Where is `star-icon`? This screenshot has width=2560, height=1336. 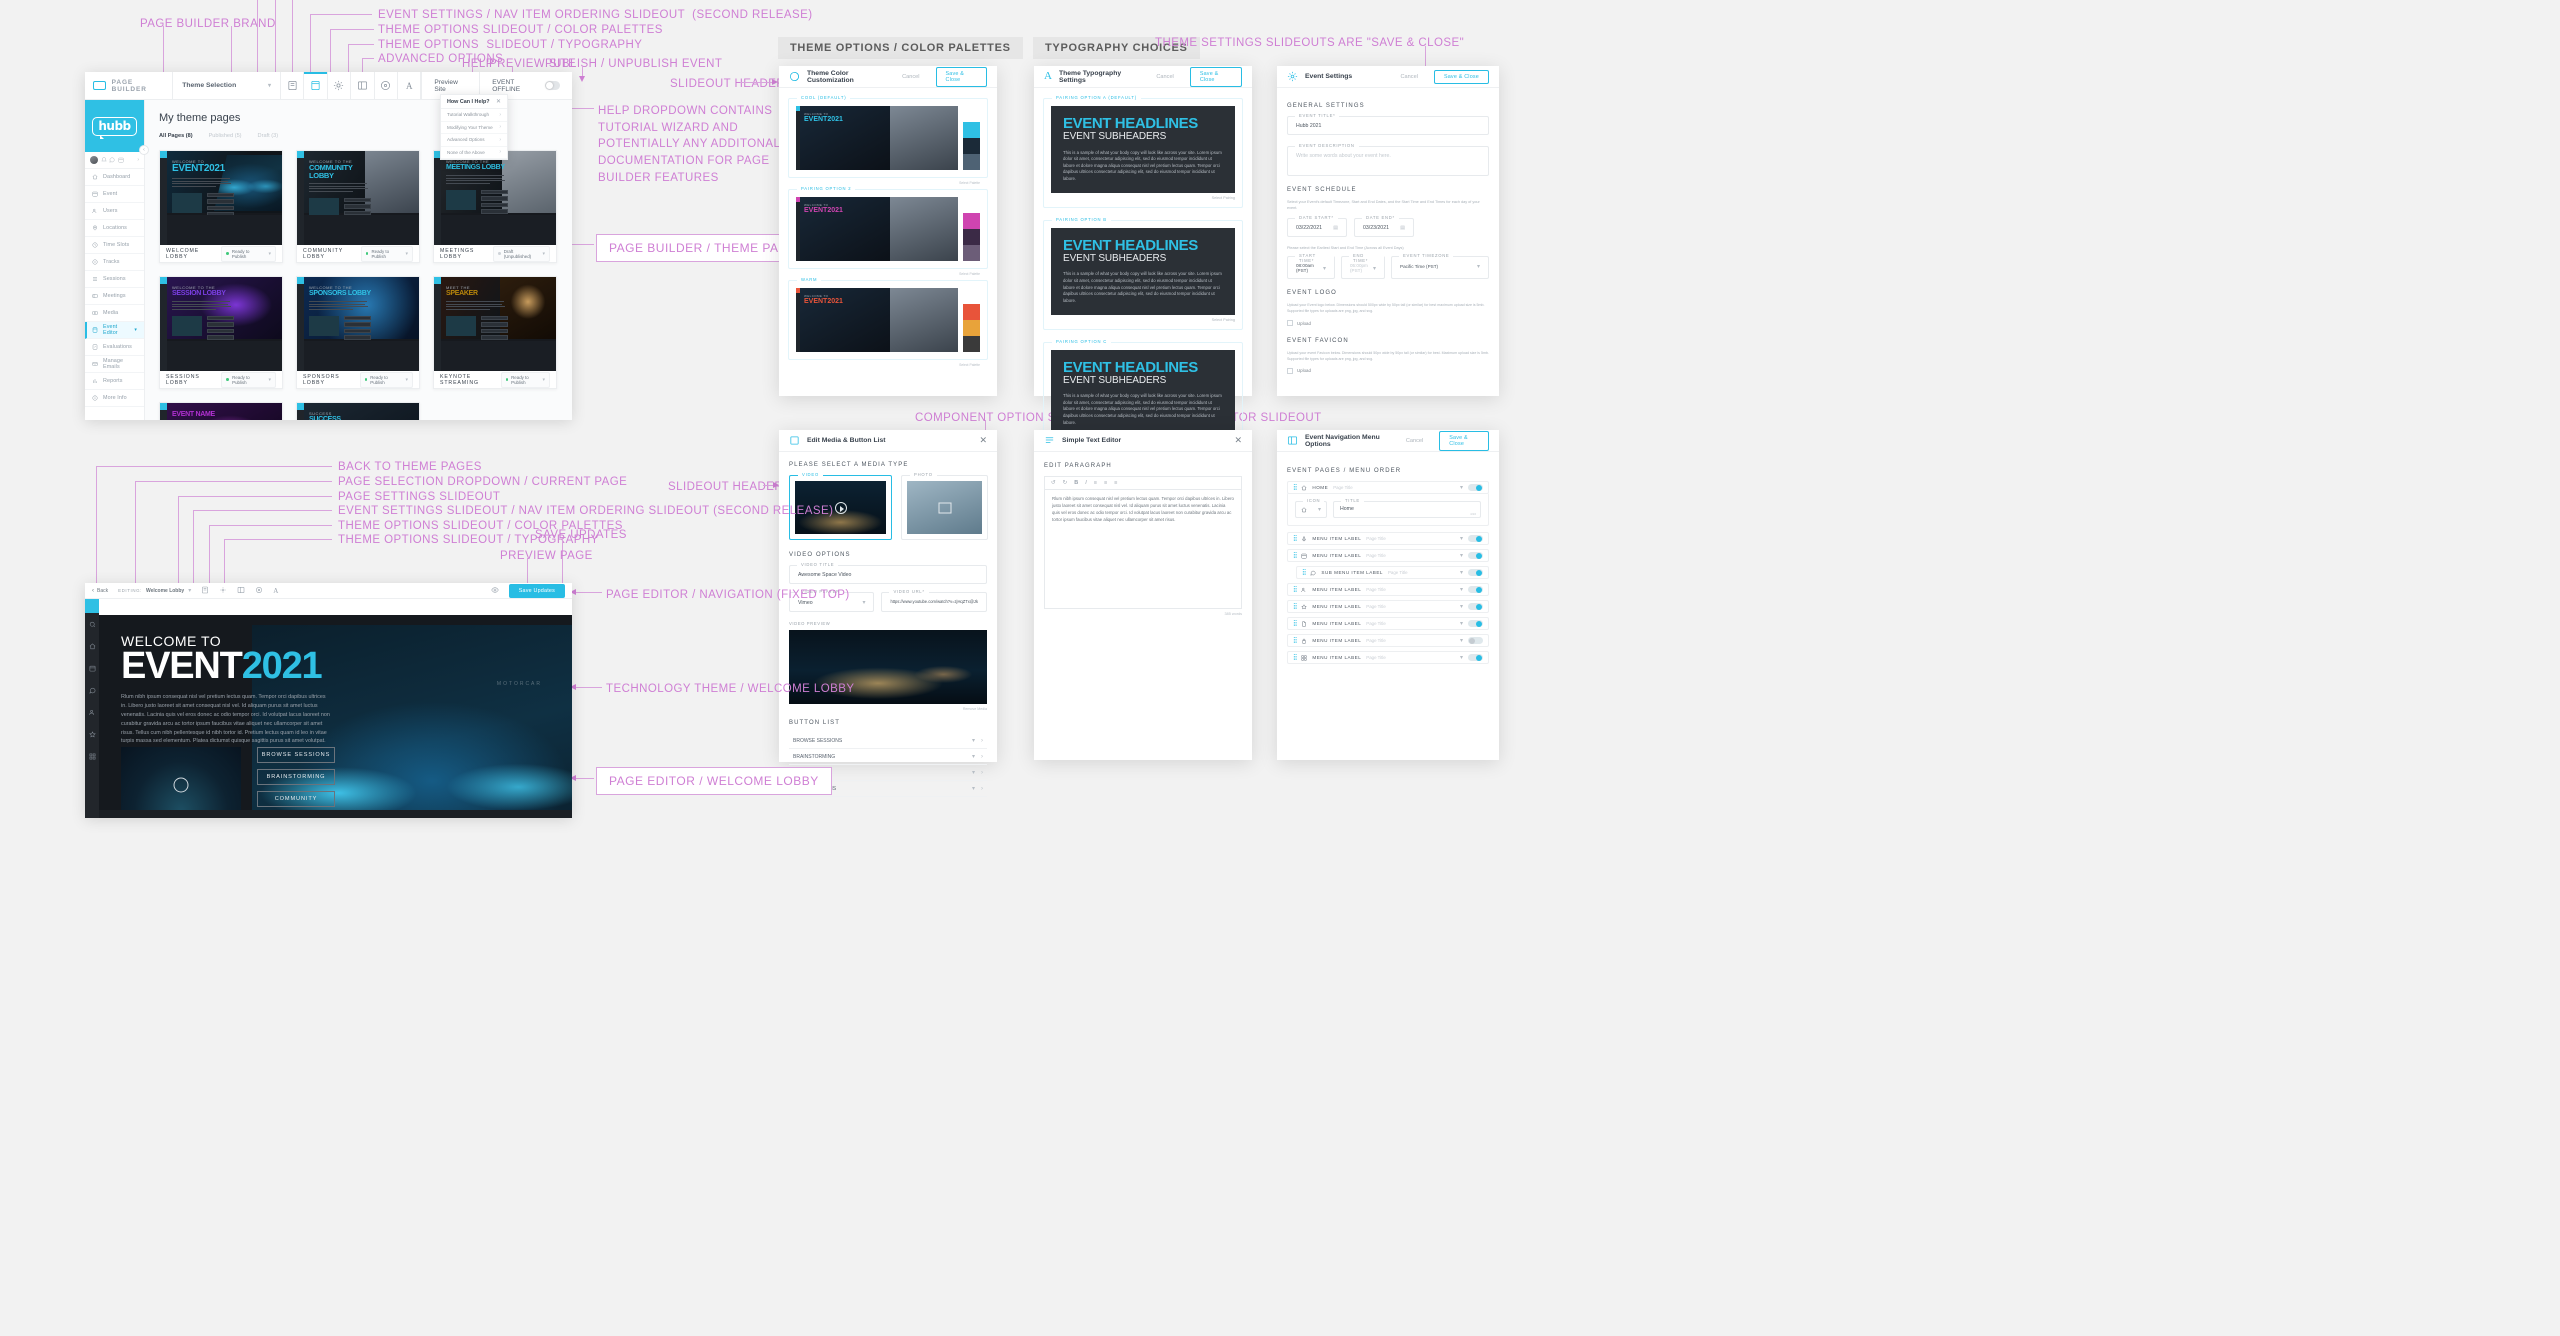
star-icon is located at coordinates (92, 734).